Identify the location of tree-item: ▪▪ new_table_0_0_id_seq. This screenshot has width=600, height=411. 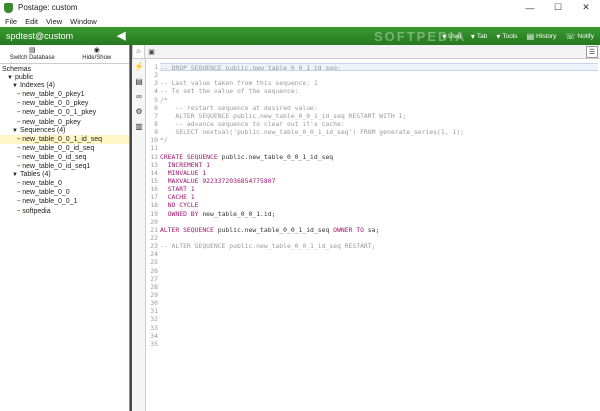
(64, 148).